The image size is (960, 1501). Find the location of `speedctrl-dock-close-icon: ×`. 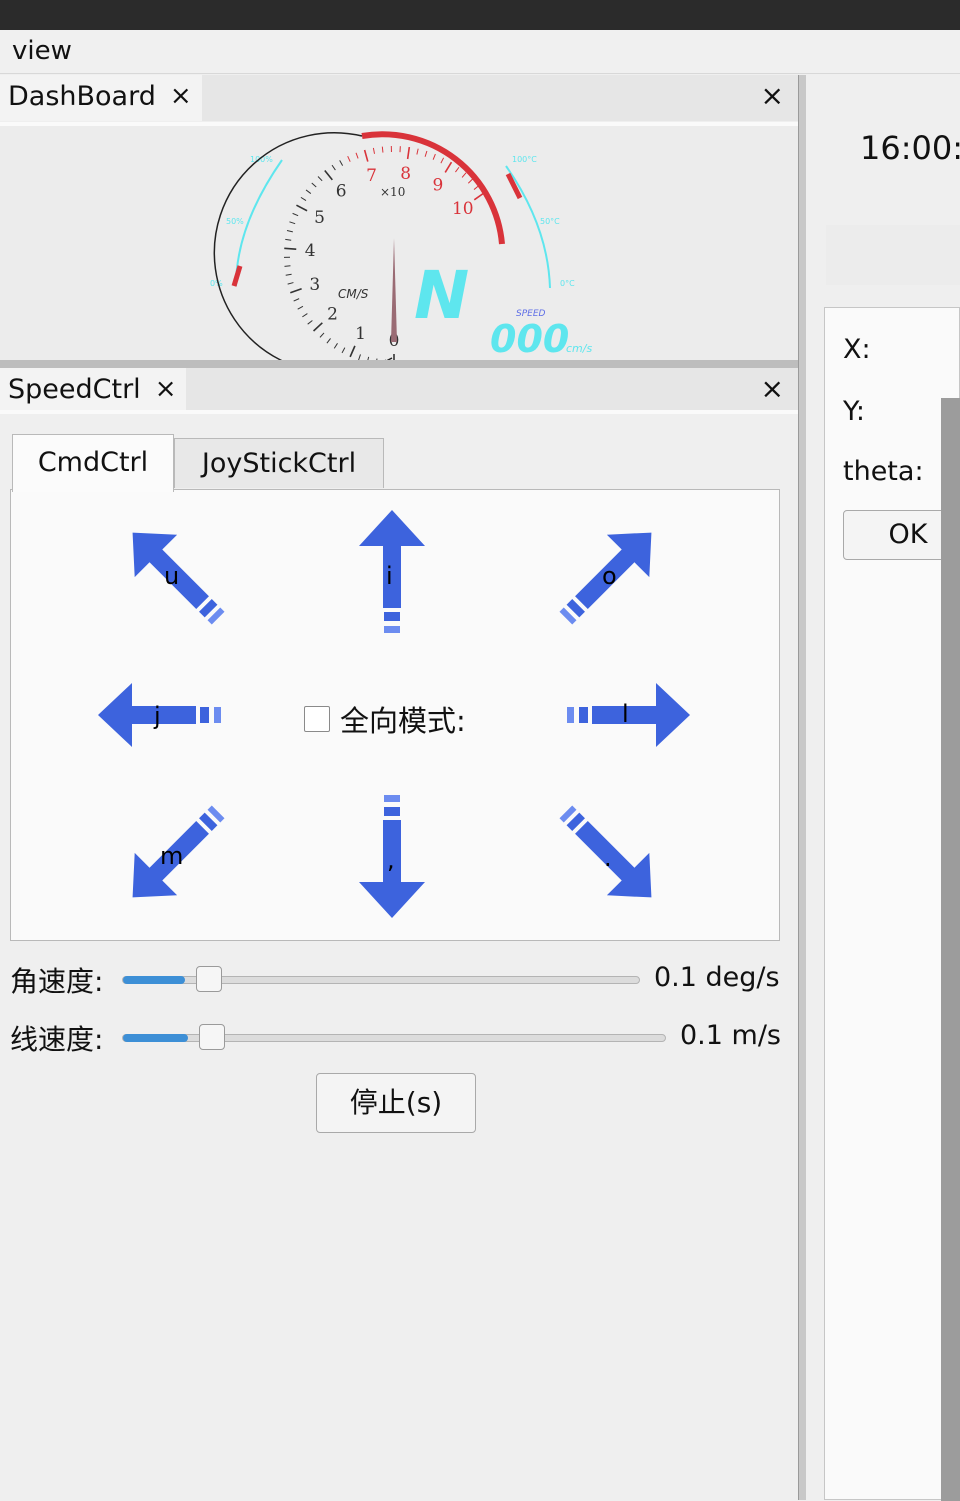

speedctrl-dock-close-icon: × is located at coordinates (772, 388).